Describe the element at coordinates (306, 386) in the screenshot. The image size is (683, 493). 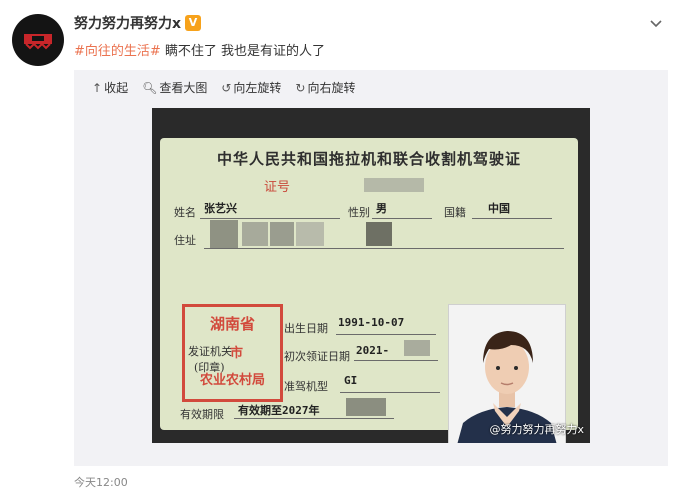
I see `type-label: 准驾机型` at that location.